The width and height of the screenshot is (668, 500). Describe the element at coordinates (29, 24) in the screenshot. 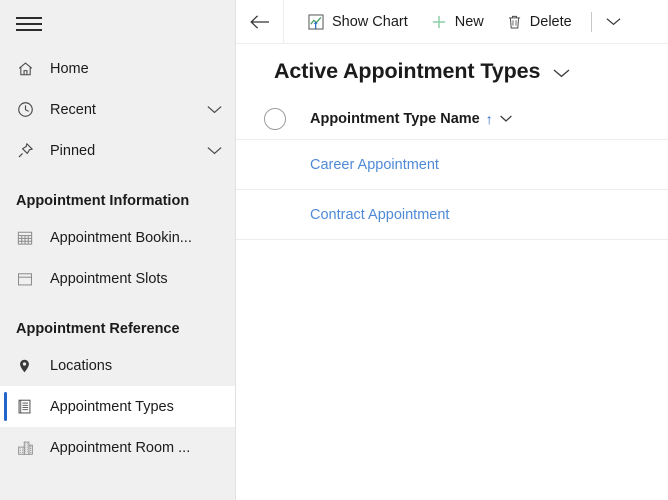

I see `site-map-hamburger-icon` at that location.